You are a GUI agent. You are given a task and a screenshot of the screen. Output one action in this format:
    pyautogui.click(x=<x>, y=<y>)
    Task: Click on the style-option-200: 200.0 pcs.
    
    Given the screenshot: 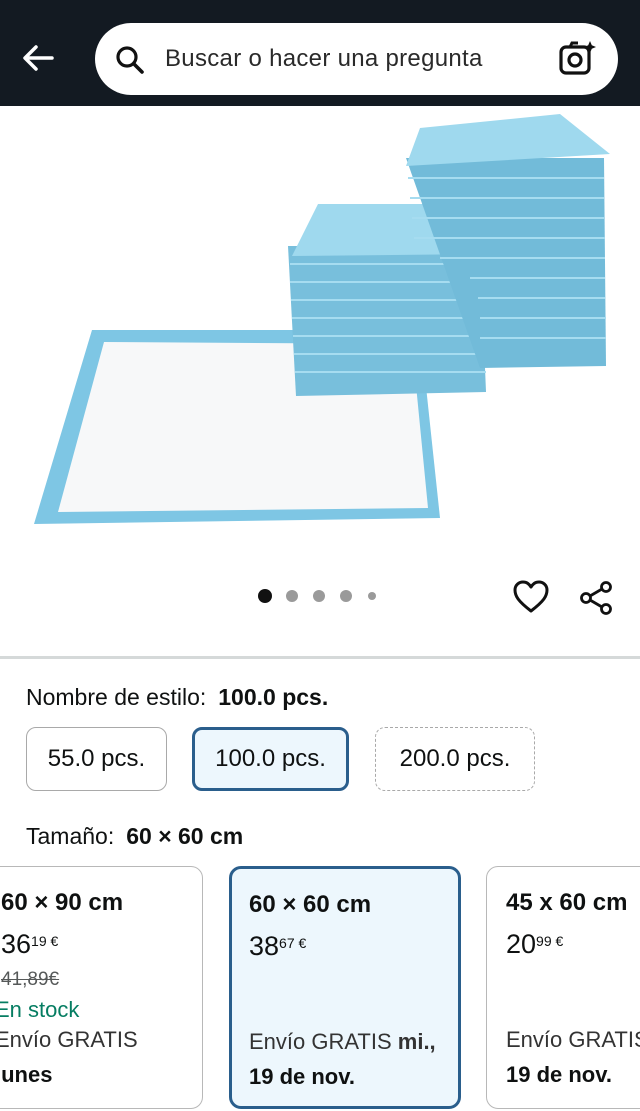 What is the action you would take?
    pyautogui.click(x=455, y=759)
    